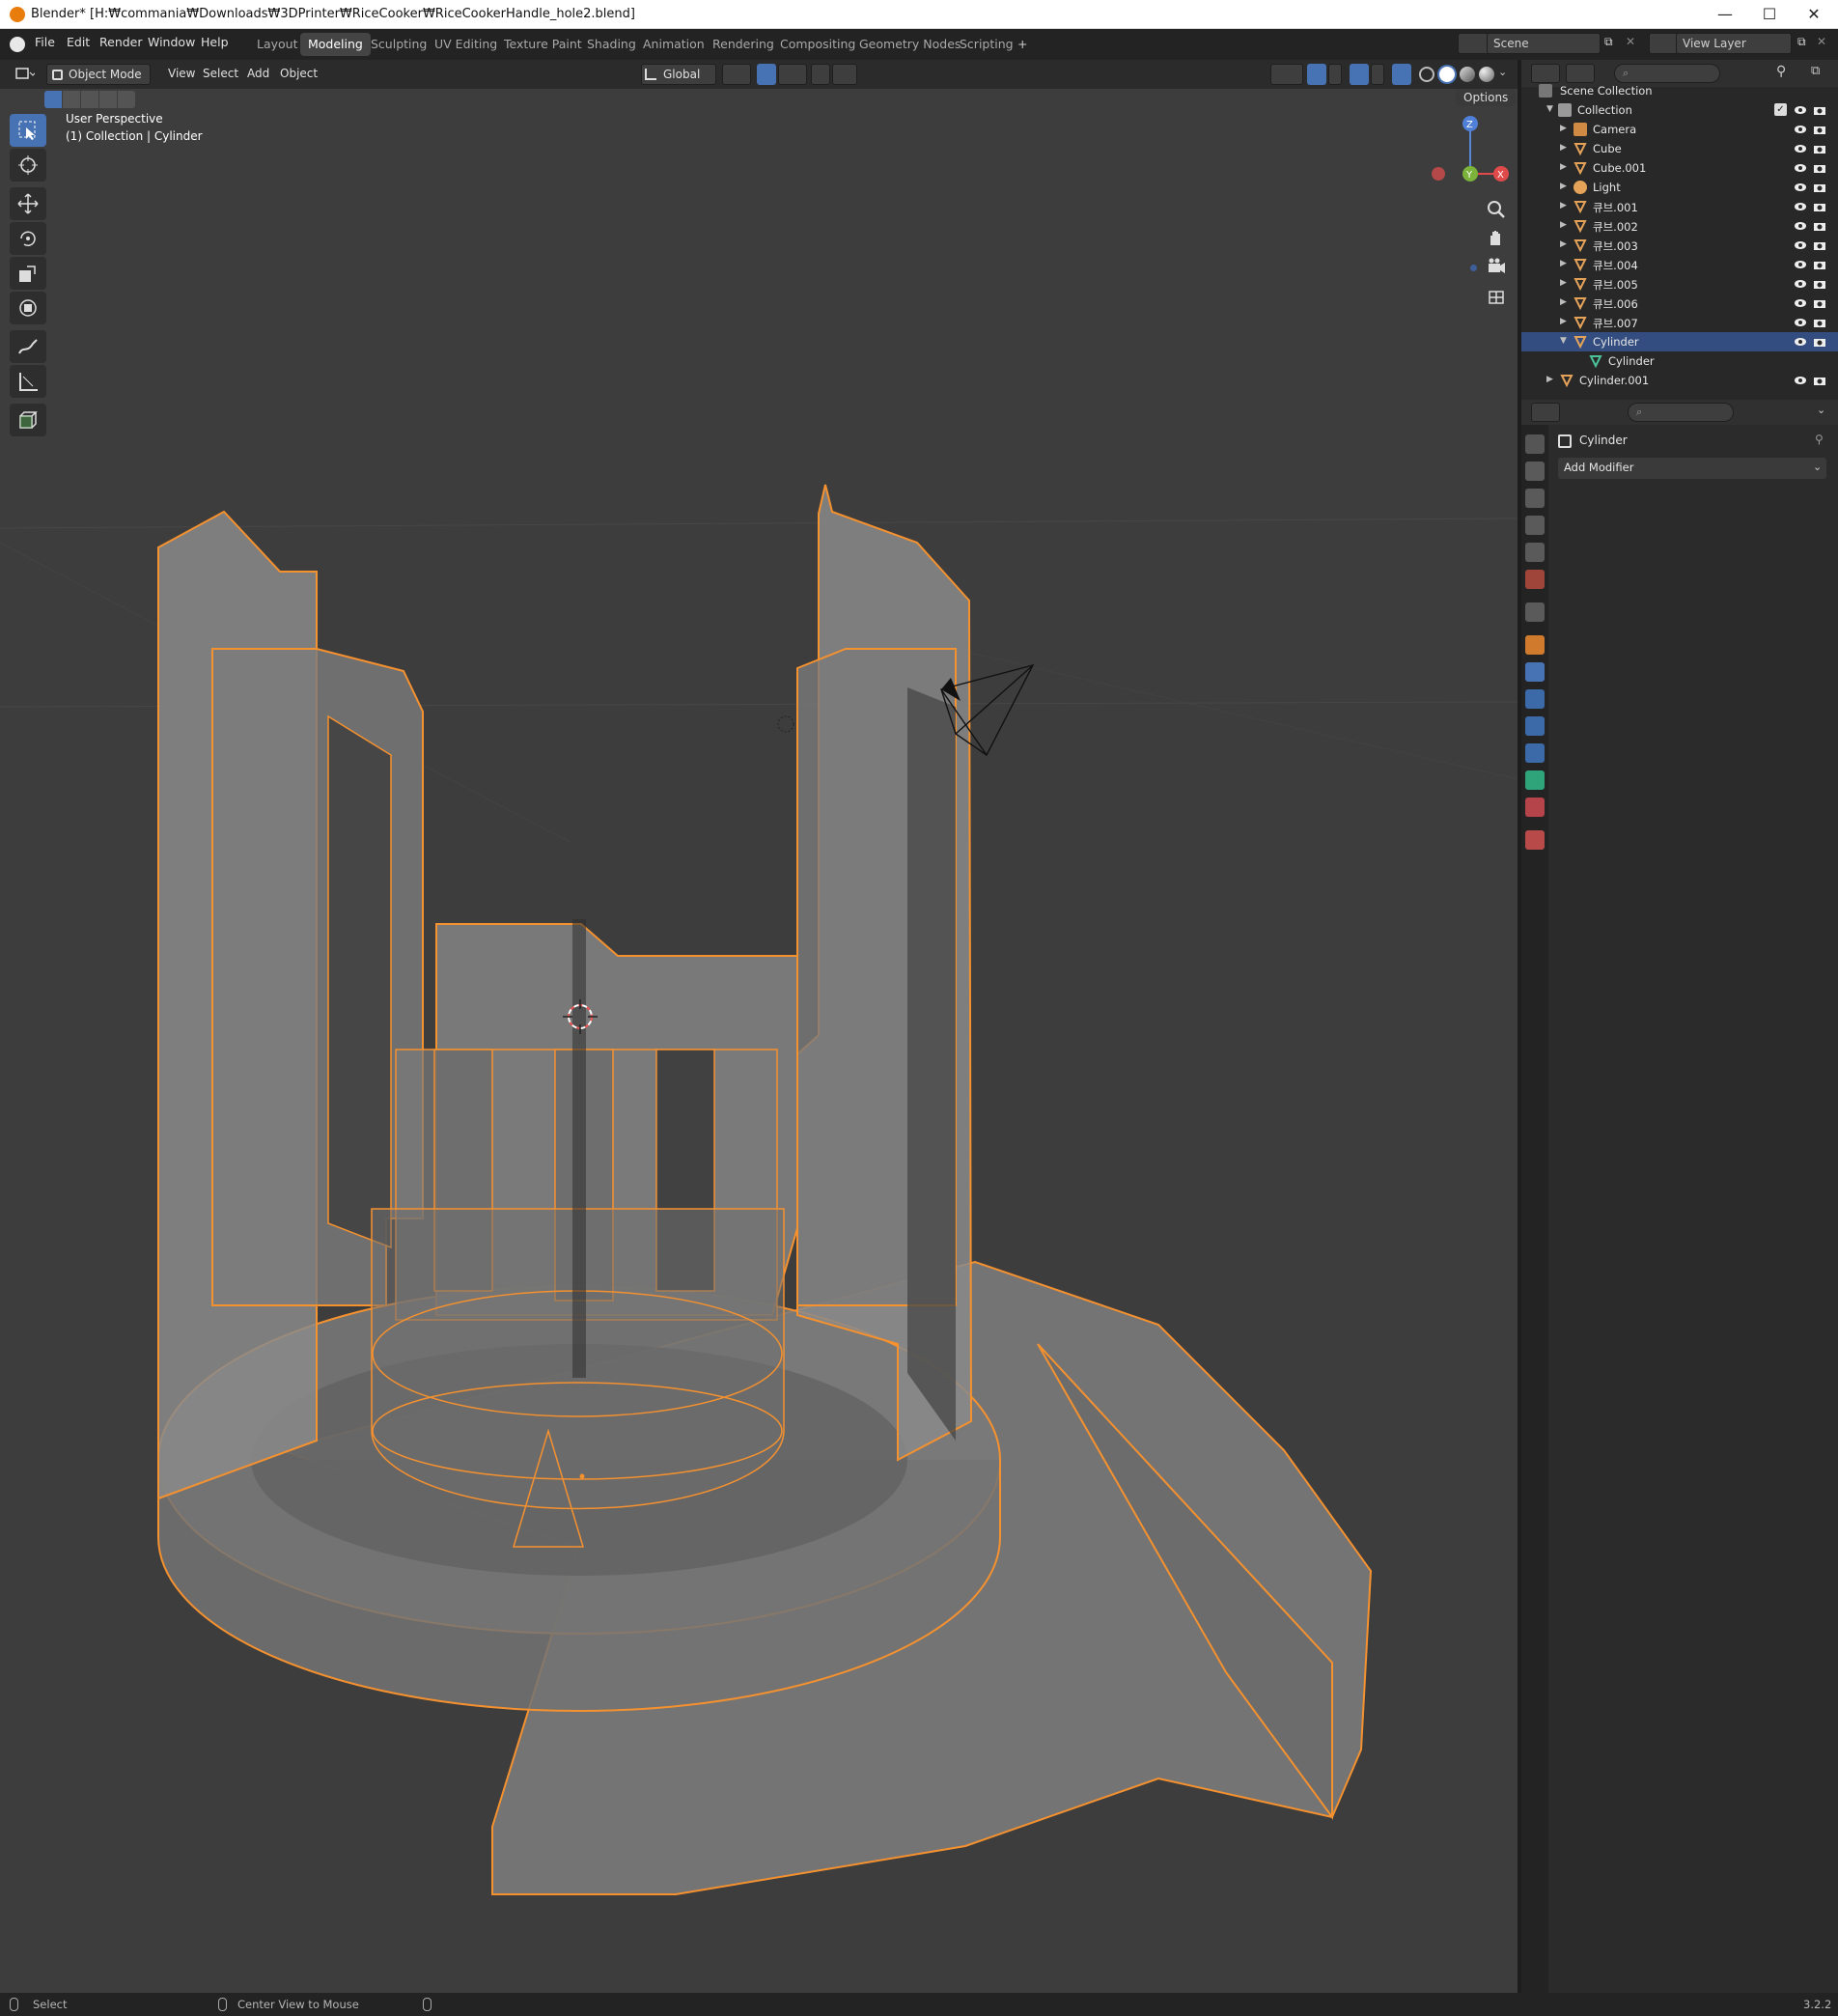 Image resolution: width=1838 pixels, height=2016 pixels. Describe the element at coordinates (1467, 75) in the screenshot. I see `shading-material-icon` at that location.